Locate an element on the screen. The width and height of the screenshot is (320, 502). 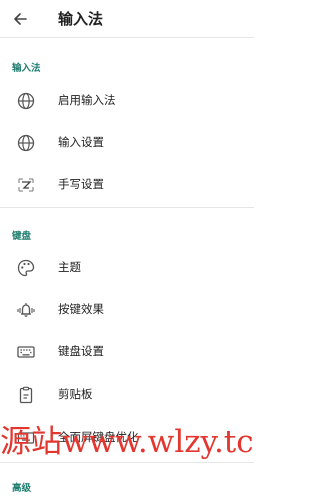
page-title: 输入法 is located at coordinates (81, 19).